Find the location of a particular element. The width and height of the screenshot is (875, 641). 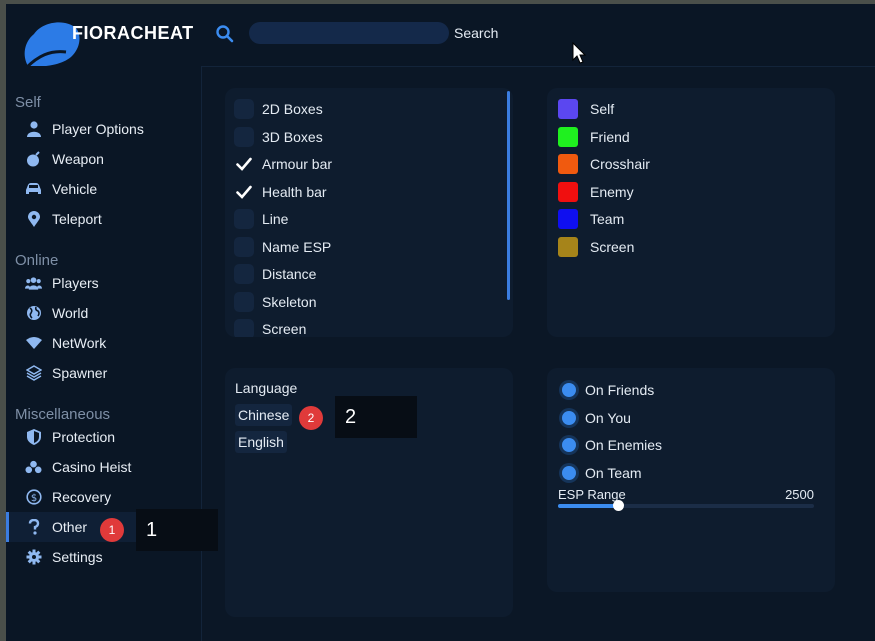

annotation-badge-2: 2 is located at coordinates (311, 418).